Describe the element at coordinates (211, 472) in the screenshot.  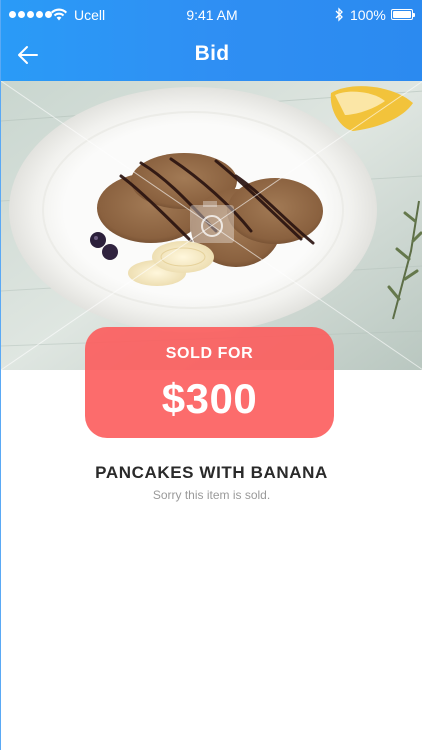
I see `item-title: PANCAKES WITH BANANA` at that location.